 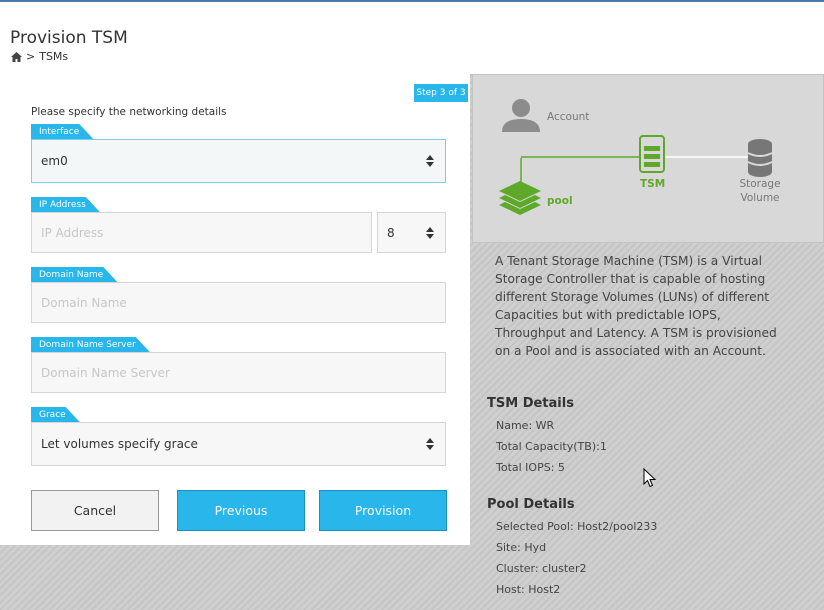 I want to click on storage-label-line1: Storage, so click(x=760, y=184).